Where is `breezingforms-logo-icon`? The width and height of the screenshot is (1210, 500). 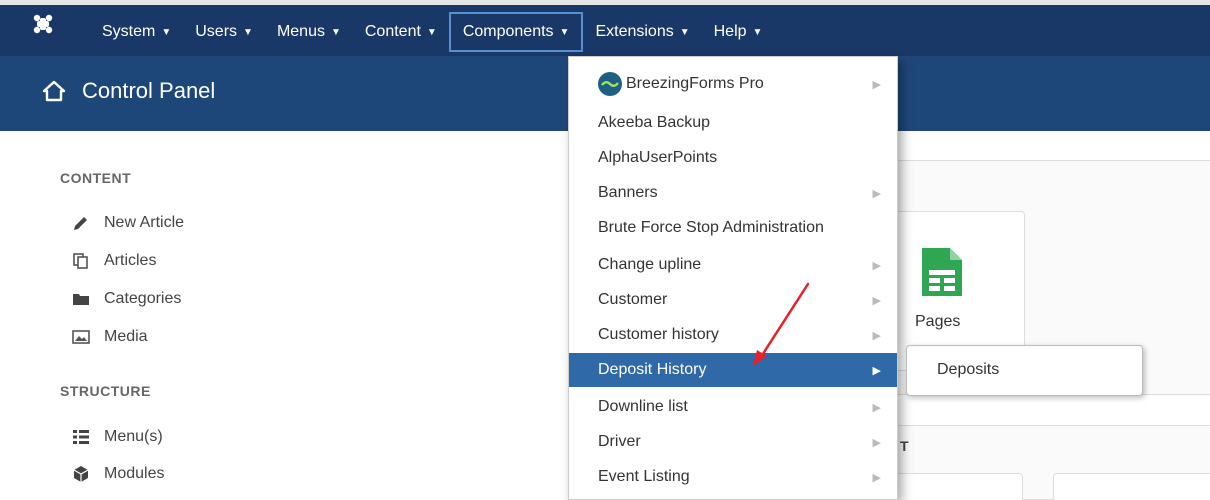
breezingforms-logo-icon is located at coordinates (610, 84).